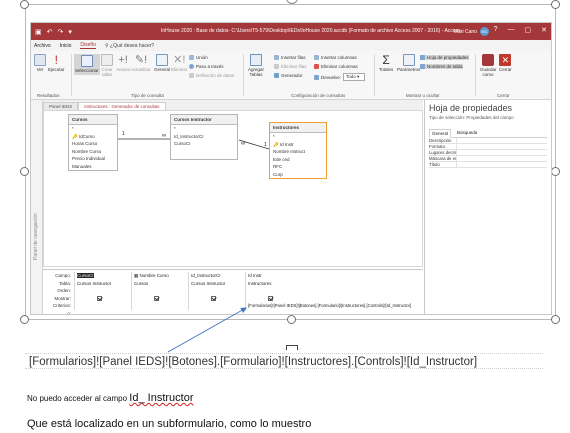  What do you see at coordinates (256, 66) in the screenshot?
I see `agregar-tablas-button: Agregar Tablas` at bounding box center [256, 66].